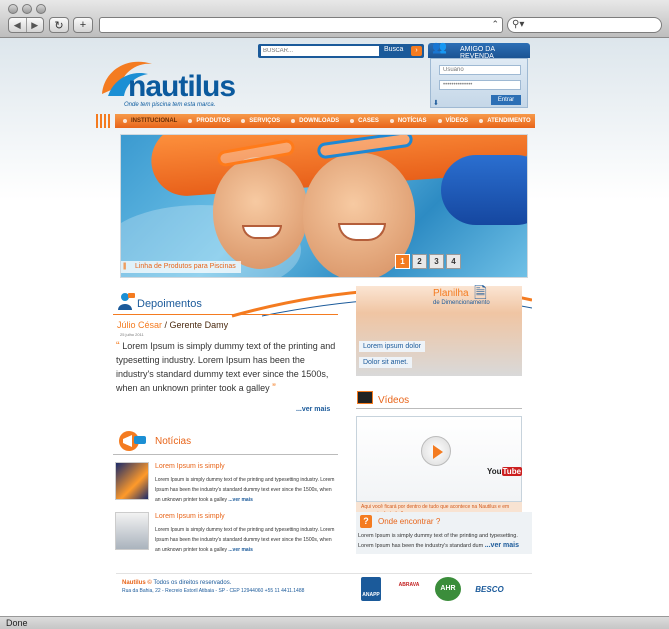 Image resolution: width=669 pixels, height=629 pixels. I want to click on megaphone-icon, so click(132, 441).